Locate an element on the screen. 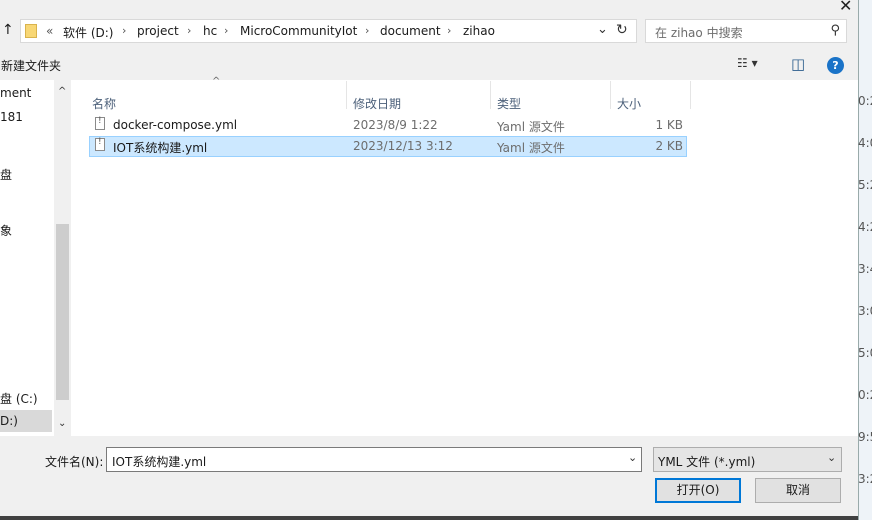  nav-scrollbar-thumb is located at coordinates (62, 312).